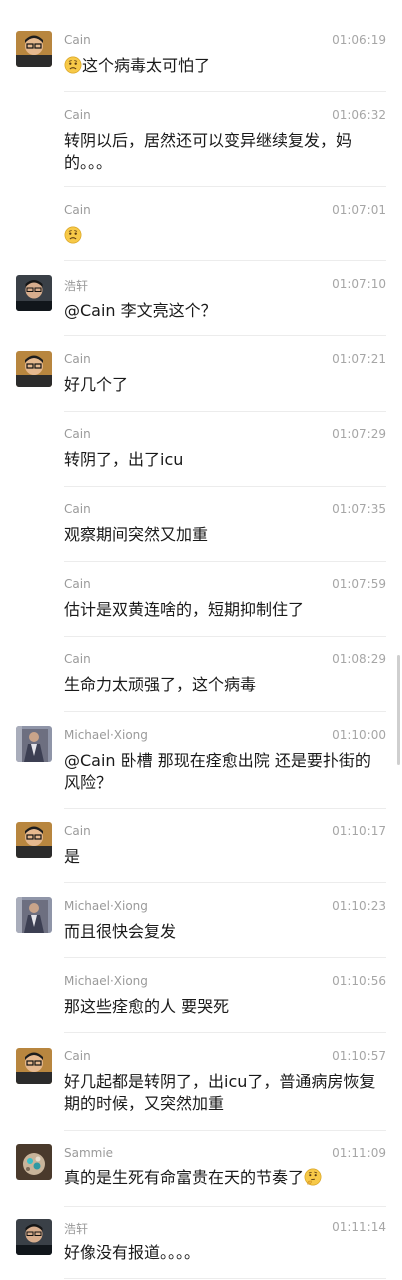 This screenshot has height=1280, width=402. I want to click on message-time: 01:10:23, so click(359, 906).